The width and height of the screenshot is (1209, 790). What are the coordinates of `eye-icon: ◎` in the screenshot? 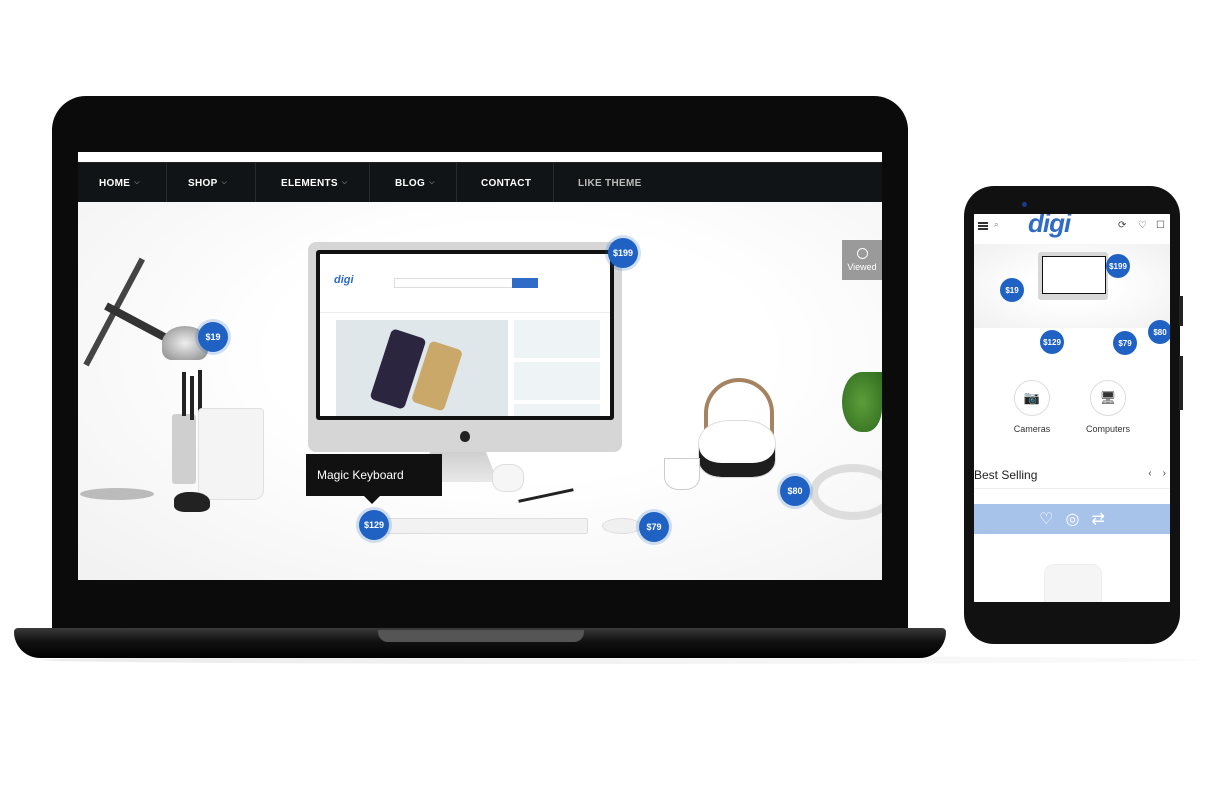 It's located at (1072, 519).